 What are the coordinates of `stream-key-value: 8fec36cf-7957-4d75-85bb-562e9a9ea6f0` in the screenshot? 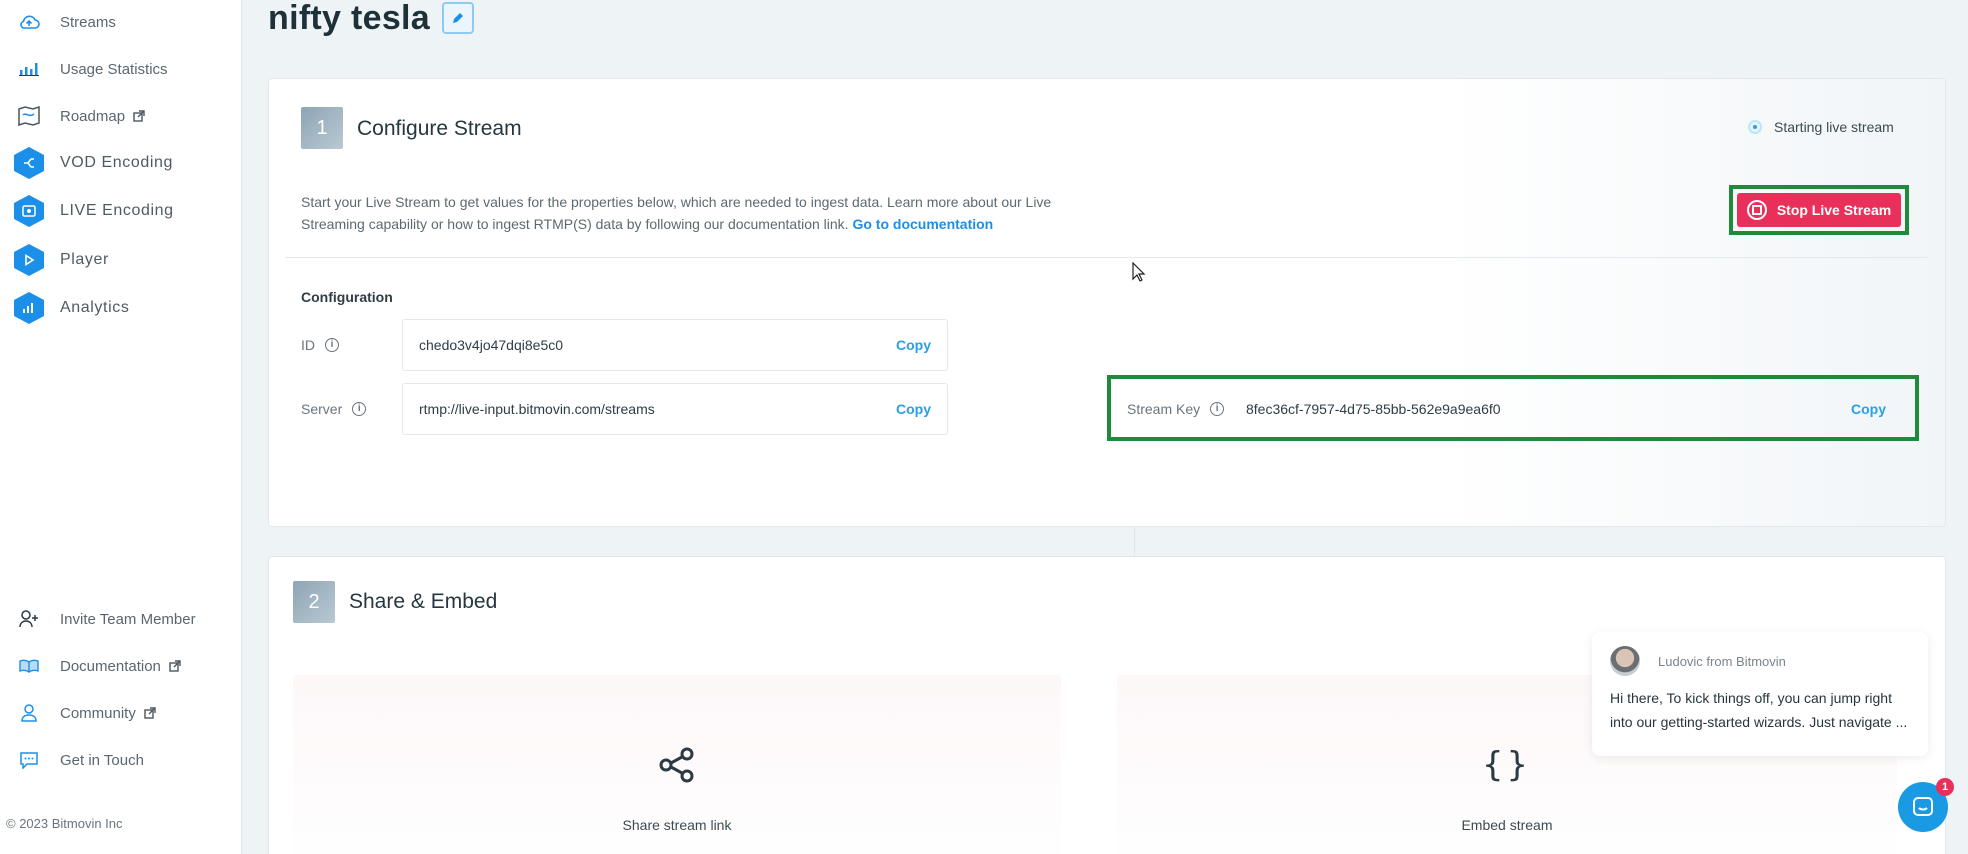 It's located at (1548, 409).